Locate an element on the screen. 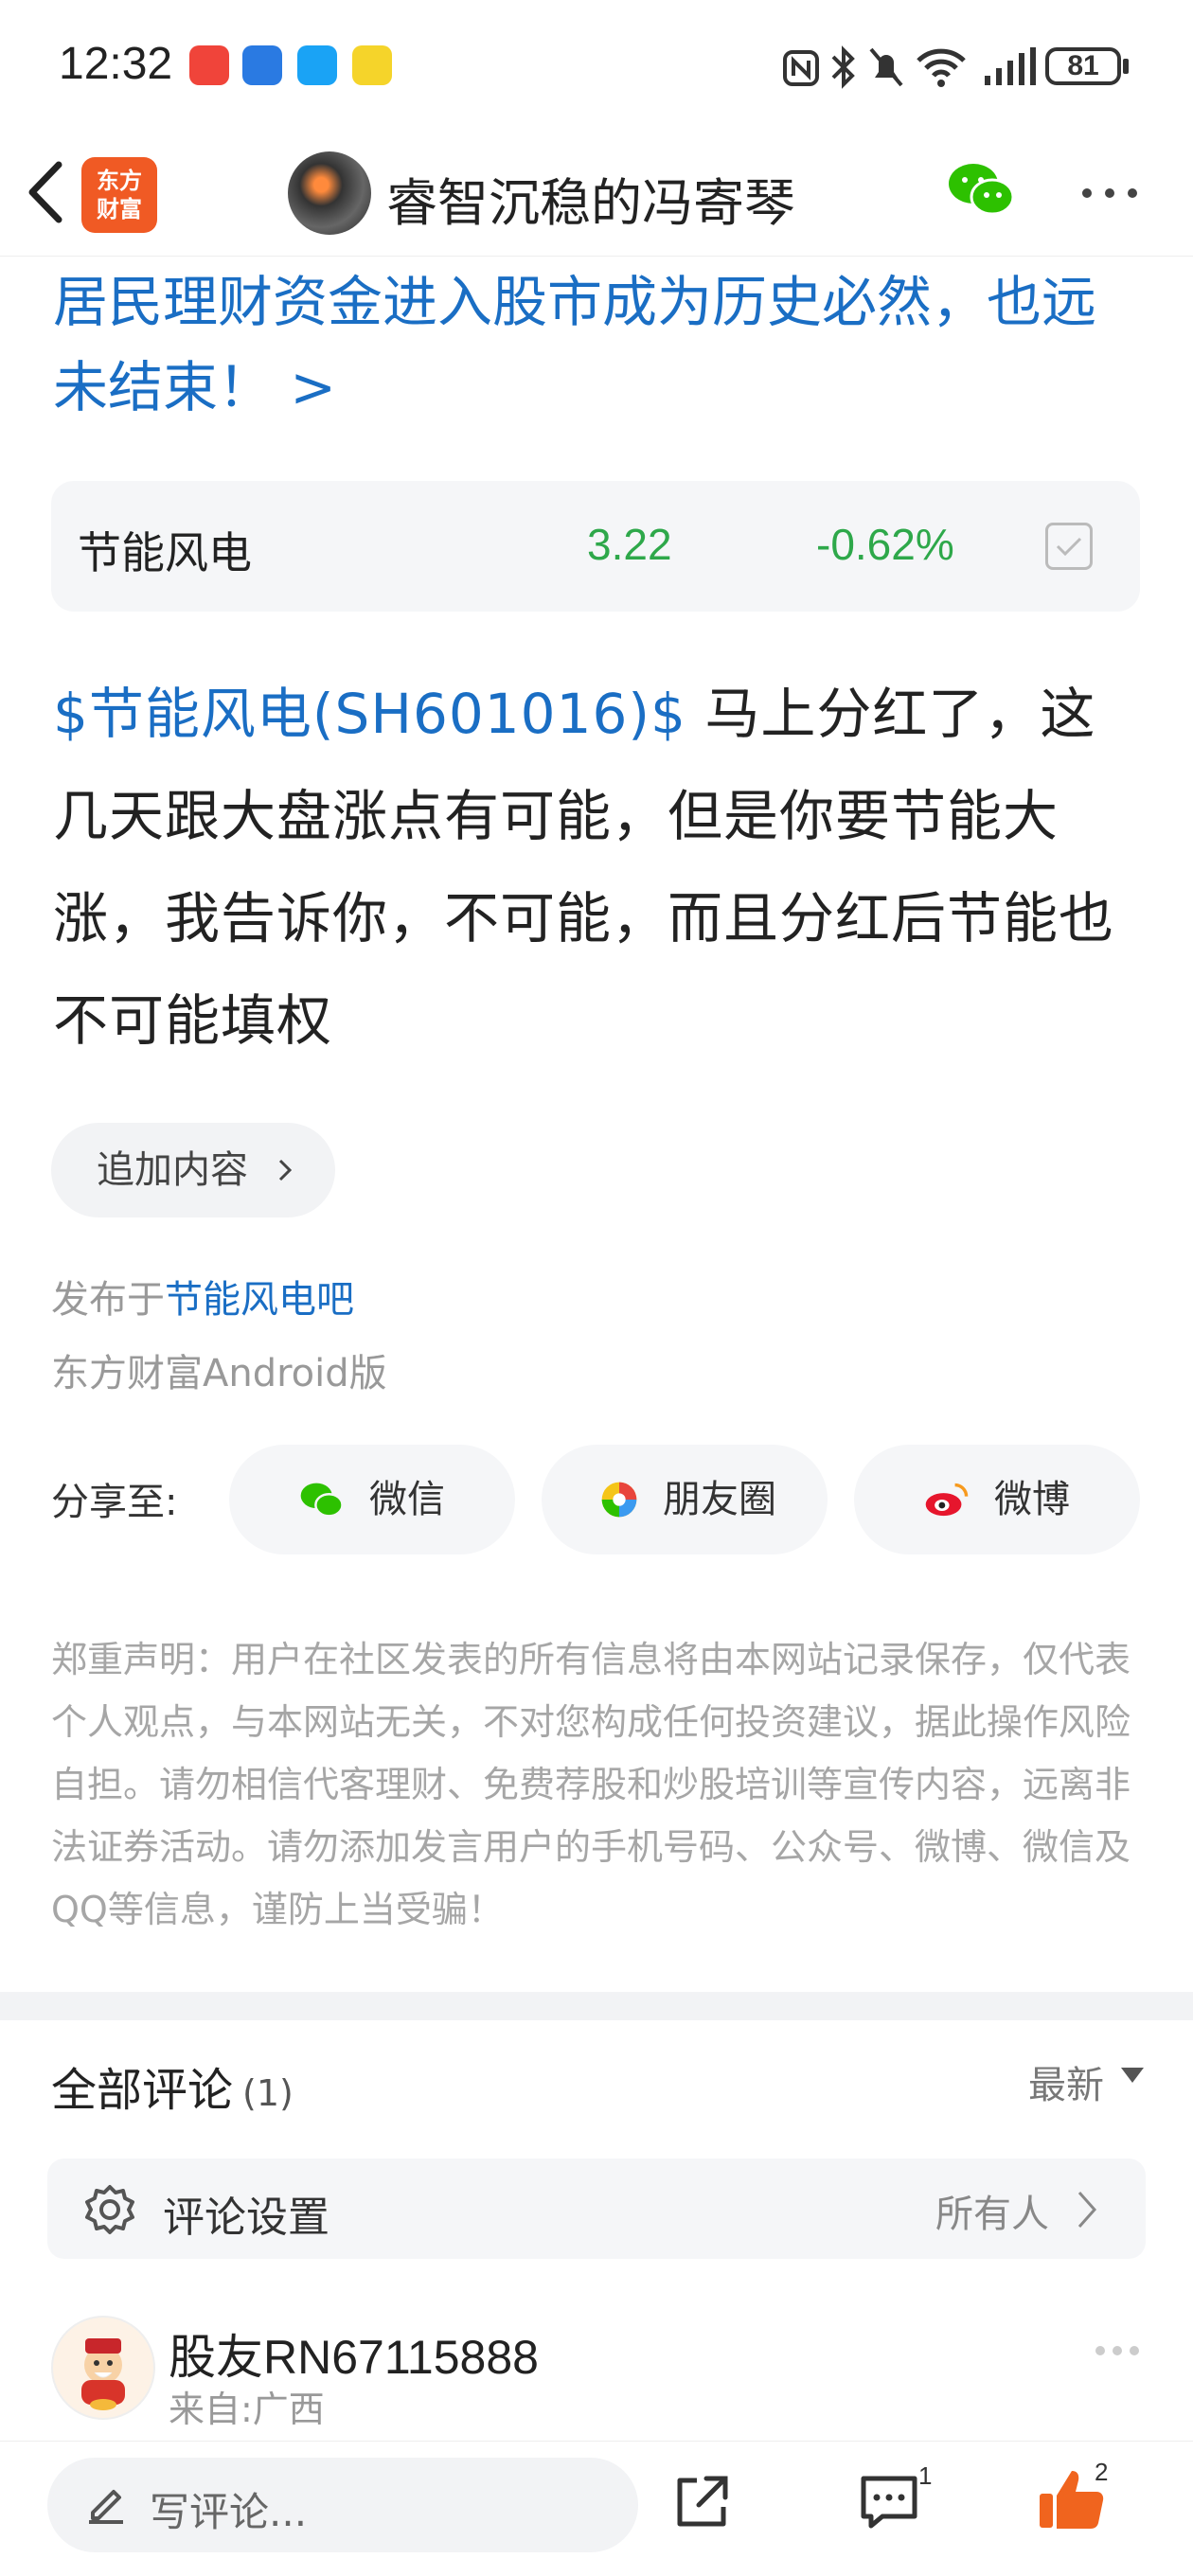  check-icon is located at coordinates (1069, 547).